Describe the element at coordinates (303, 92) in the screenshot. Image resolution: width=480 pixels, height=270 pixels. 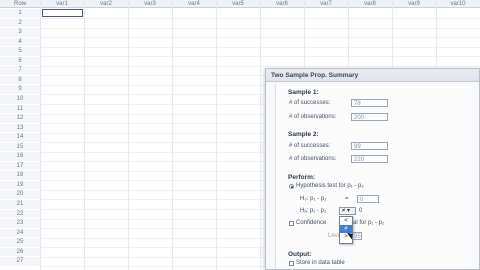
I see `sample1-heading: Sample 1:` at that location.